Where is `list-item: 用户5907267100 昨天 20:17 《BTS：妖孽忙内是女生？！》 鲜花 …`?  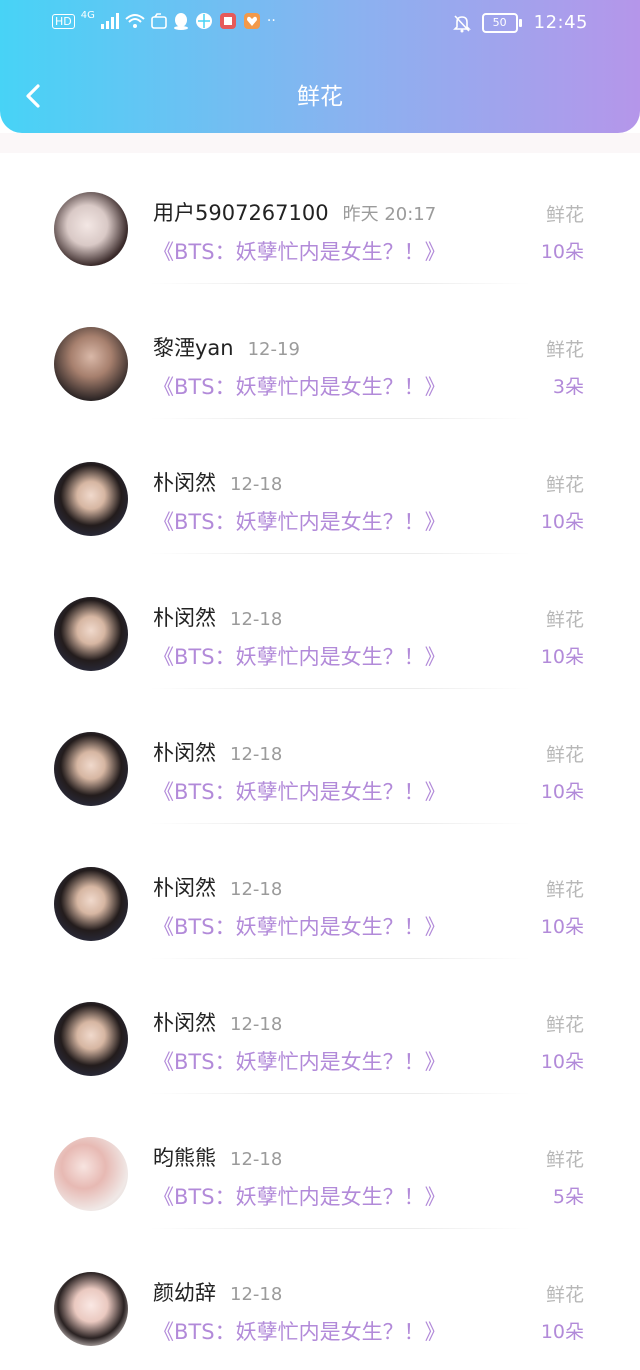 list-item: 用户5907267100 昨天 20:17 《BTS：妖孽忙内是女生？！》 鲜花 … is located at coordinates (320, 217).